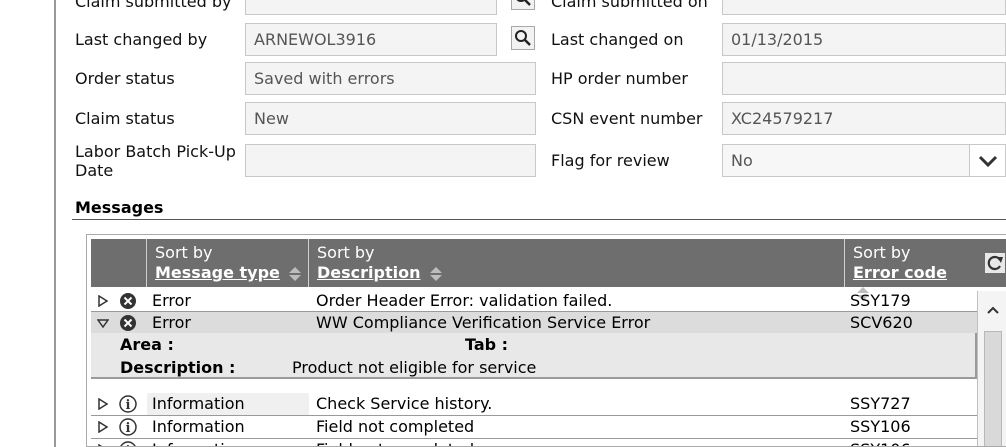 The width and height of the screenshot is (1006, 447). I want to click on detail-description-label: Description :, so click(178, 367).